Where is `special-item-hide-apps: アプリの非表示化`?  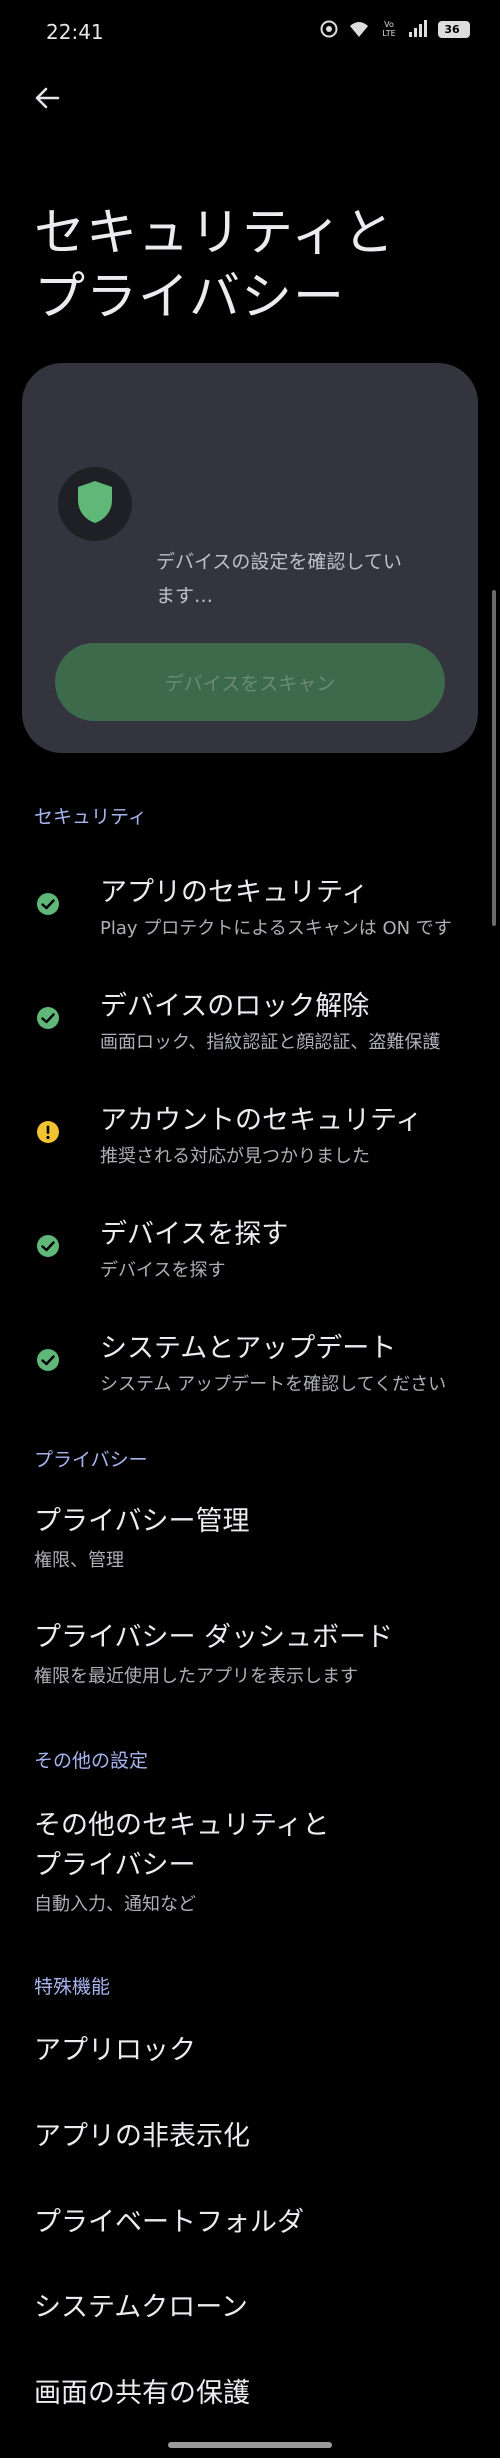
special-item-hide-apps: アプリの非表示化 is located at coordinates (245, 2139).